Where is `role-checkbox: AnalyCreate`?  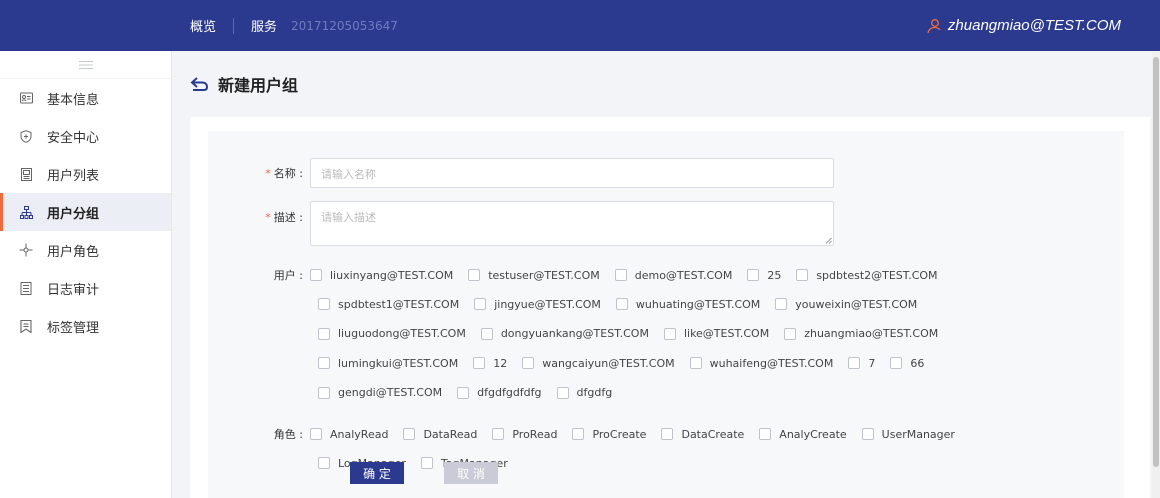
role-checkbox: AnalyCreate is located at coordinates (803, 434).